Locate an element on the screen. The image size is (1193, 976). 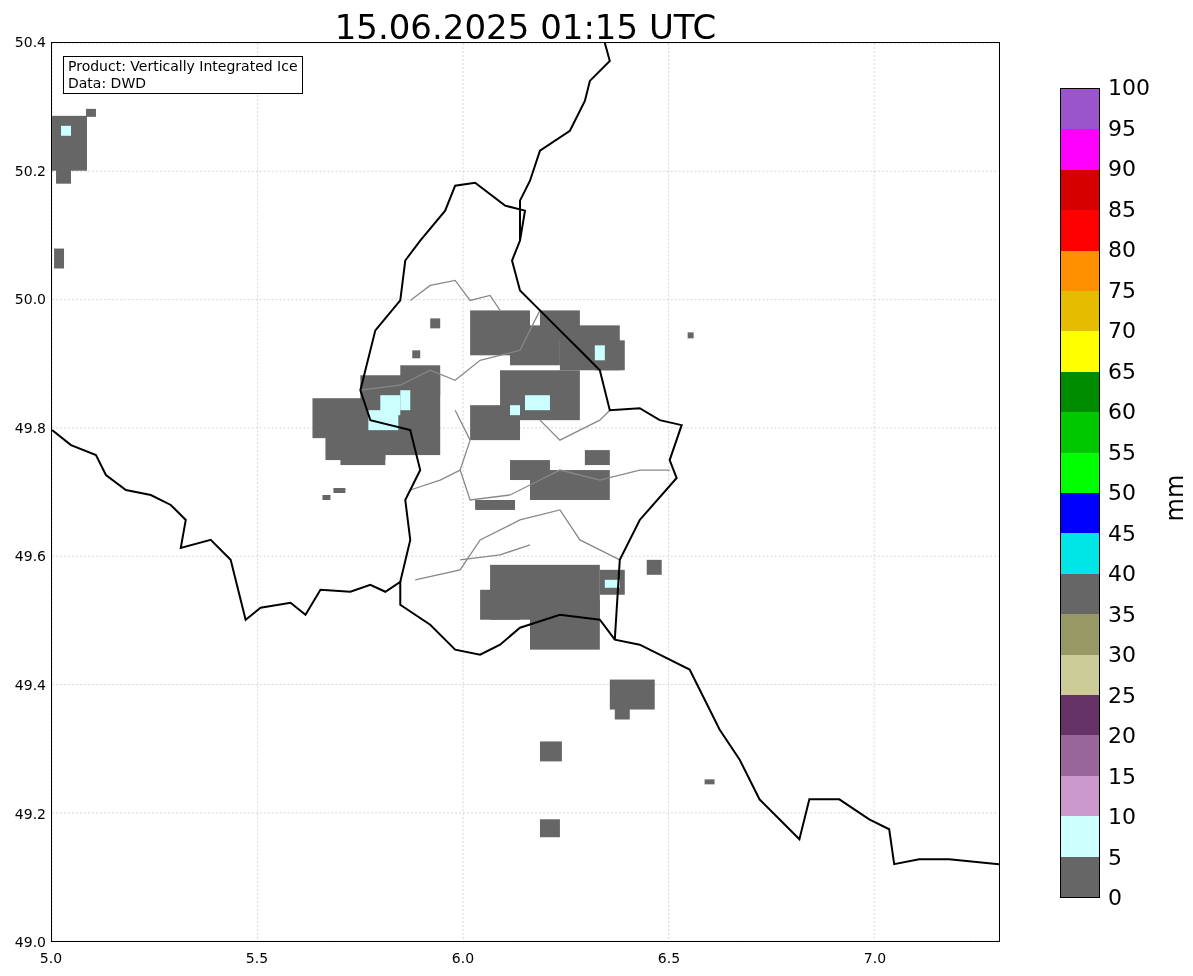
colorbar-tick-label: 100 is located at coordinates (1129, 88).